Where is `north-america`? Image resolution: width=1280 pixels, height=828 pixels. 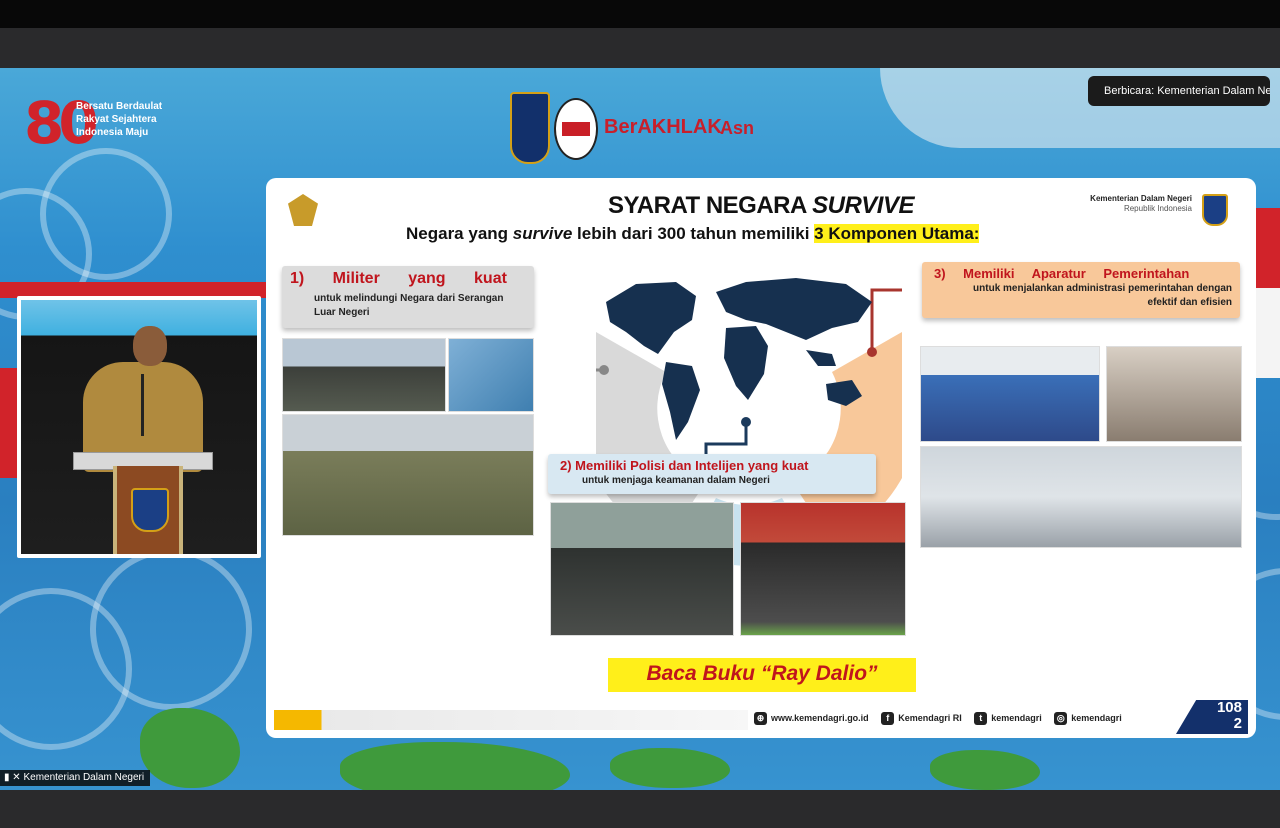 north-america is located at coordinates (651, 318).